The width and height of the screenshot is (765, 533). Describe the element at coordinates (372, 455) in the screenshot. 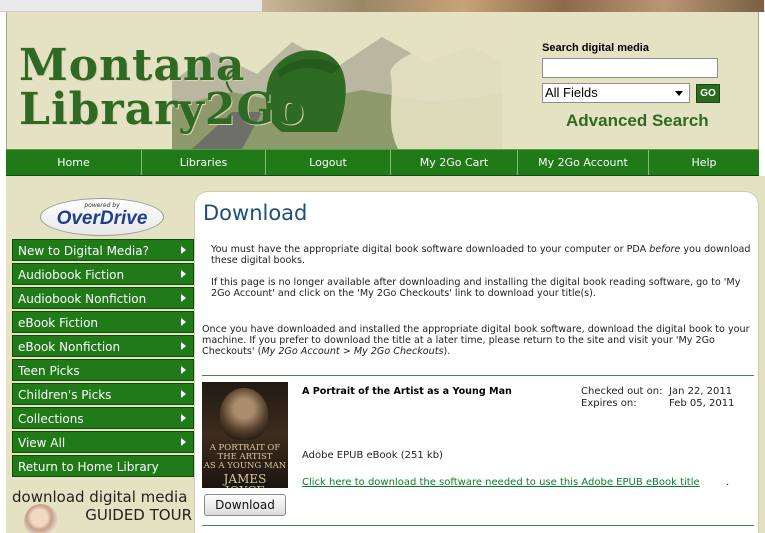

I see `book-format: Adobe EPUB eBook (251 kb)` at that location.